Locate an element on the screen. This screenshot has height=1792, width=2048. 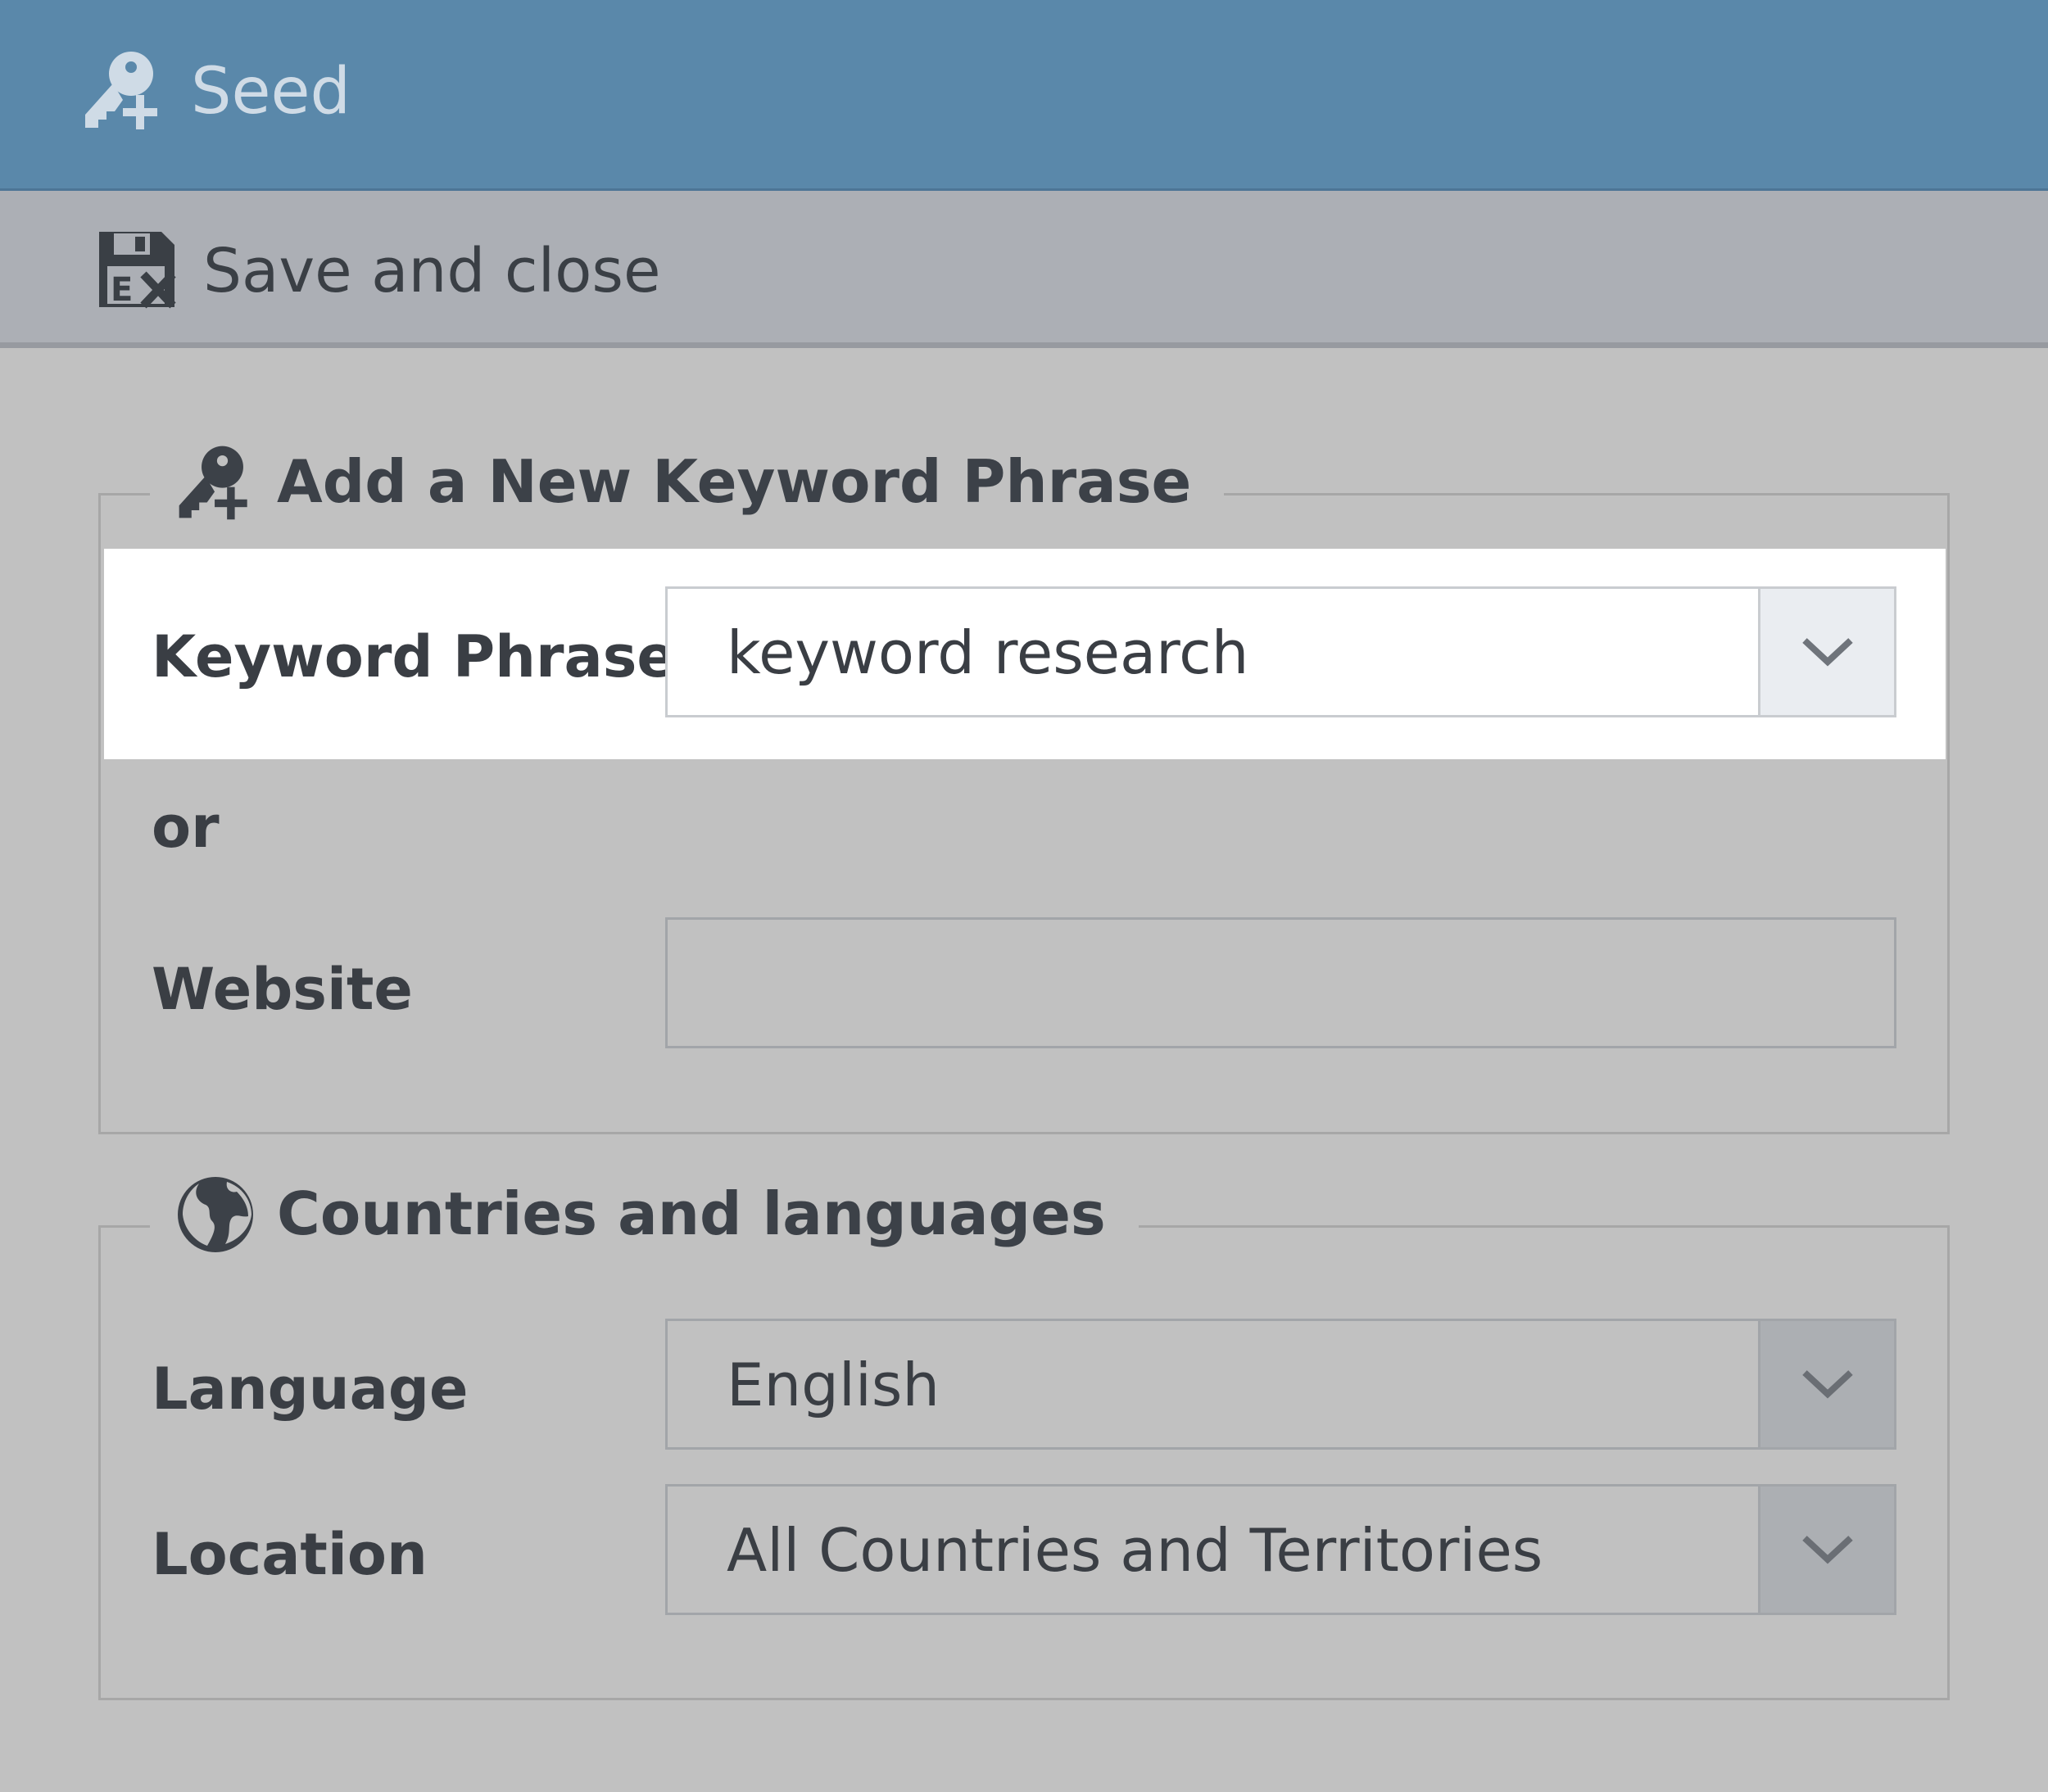
window-titlebar: Seed is located at coordinates (1024, 95).